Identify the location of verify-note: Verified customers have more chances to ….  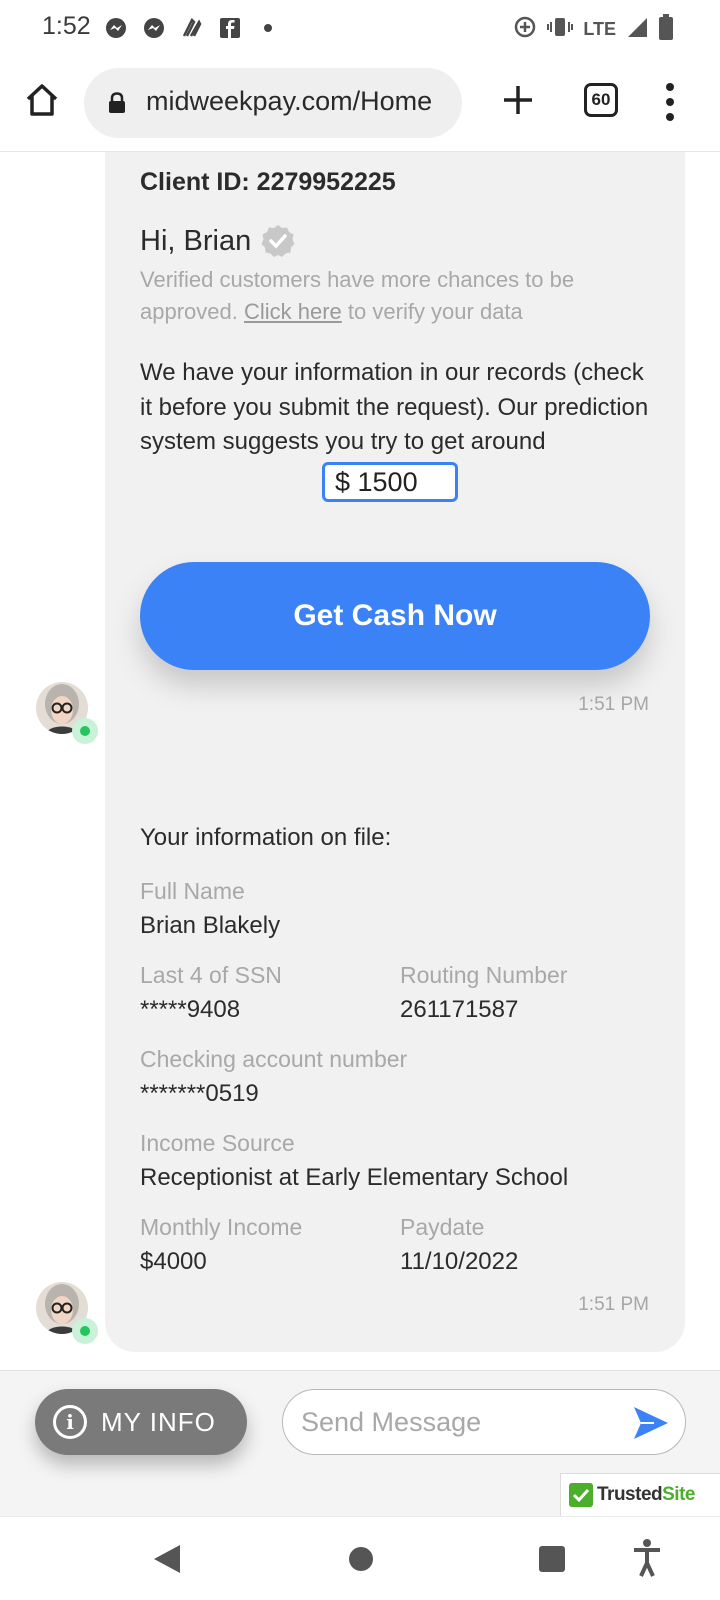
(395, 296).